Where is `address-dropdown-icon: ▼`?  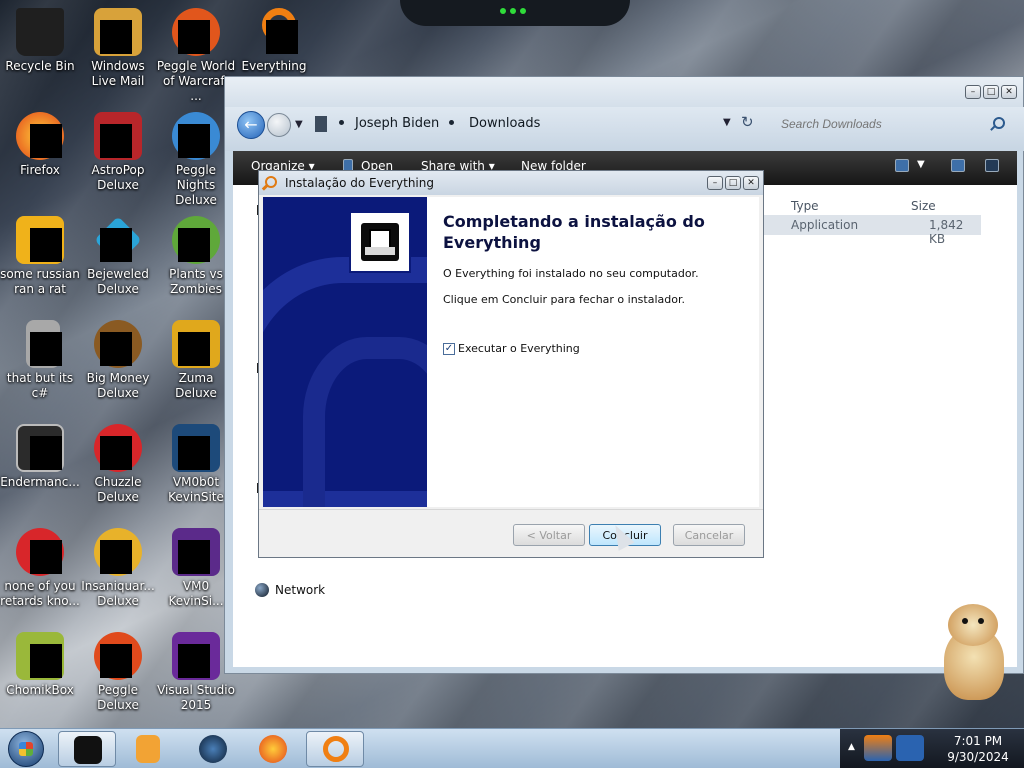 address-dropdown-icon: ▼ is located at coordinates (727, 122).